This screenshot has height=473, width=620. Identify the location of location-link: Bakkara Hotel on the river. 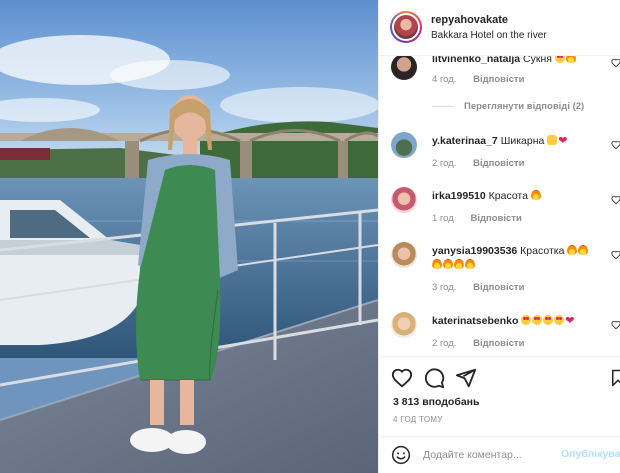
(489, 35).